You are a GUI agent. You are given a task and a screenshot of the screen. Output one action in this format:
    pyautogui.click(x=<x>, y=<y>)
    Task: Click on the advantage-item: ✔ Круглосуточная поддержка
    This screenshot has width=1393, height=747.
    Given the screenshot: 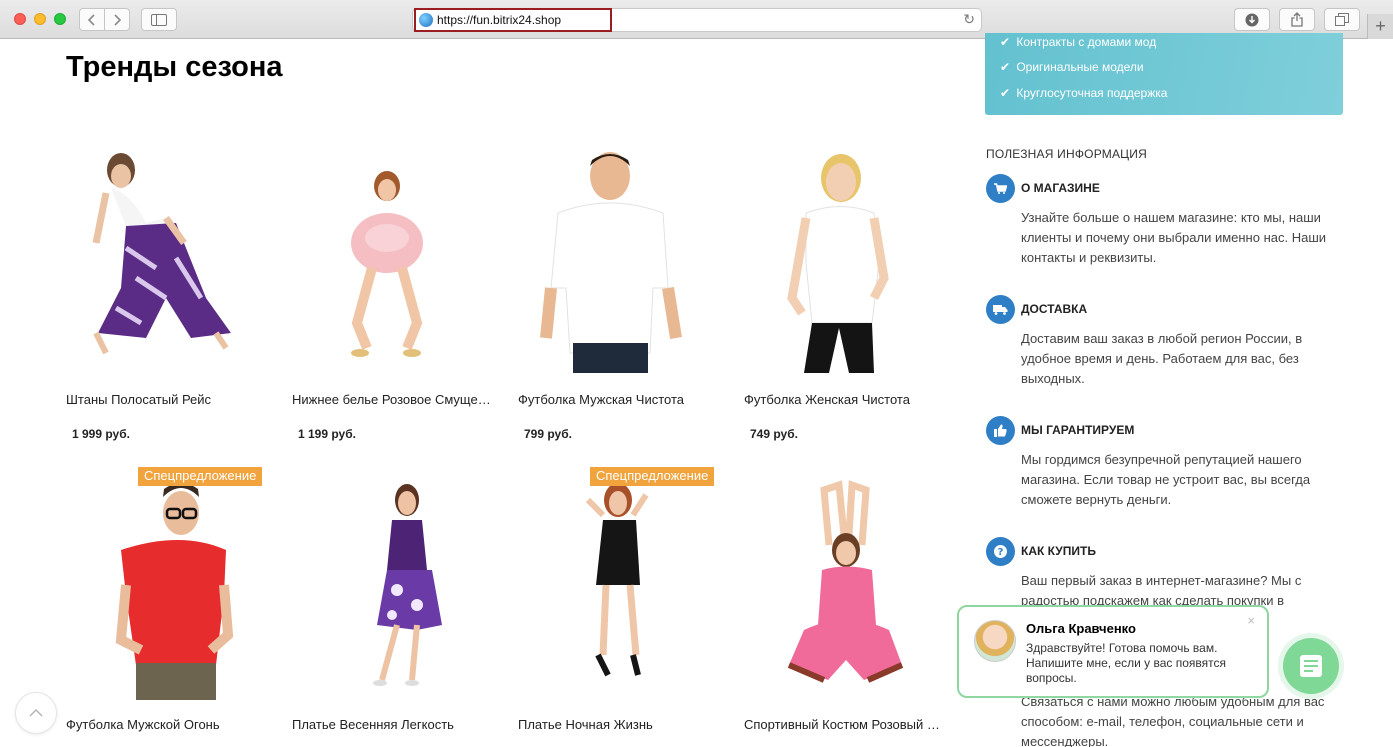 What is the action you would take?
    pyautogui.click(x=1083, y=93)
    